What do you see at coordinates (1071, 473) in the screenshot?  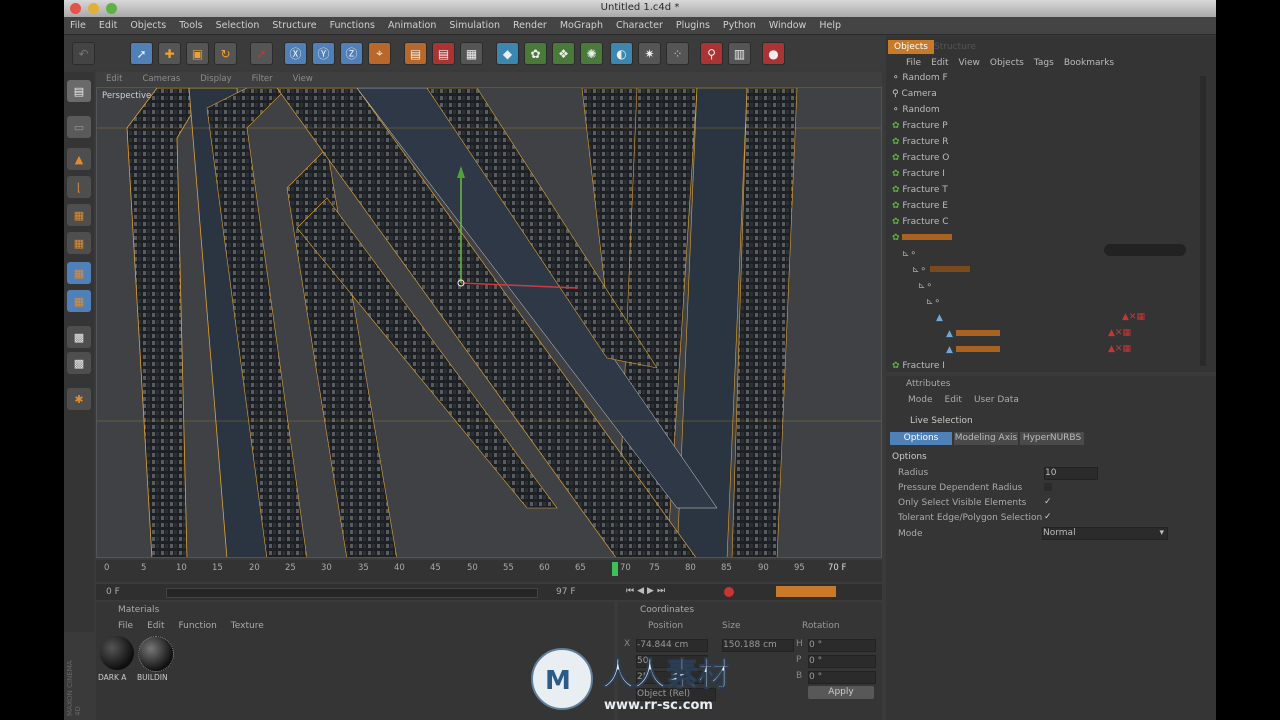 I see `radius-field: 10` at bounding box center [1071, 473].